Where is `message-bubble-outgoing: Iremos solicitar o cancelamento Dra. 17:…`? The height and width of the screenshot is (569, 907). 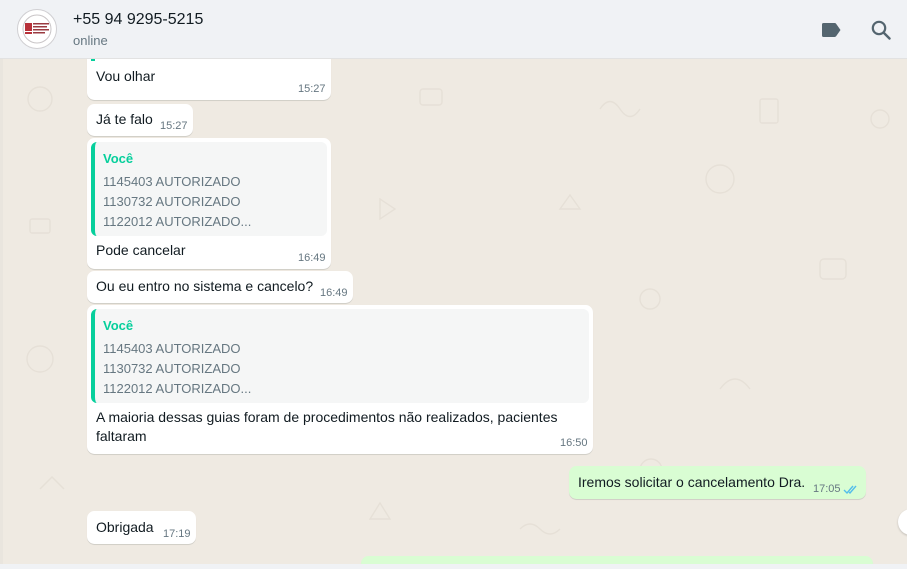
message-bubble-outgoing: Iremos solicitar o cancelamento Dra. 17:… is located at coordinates (717, 482).